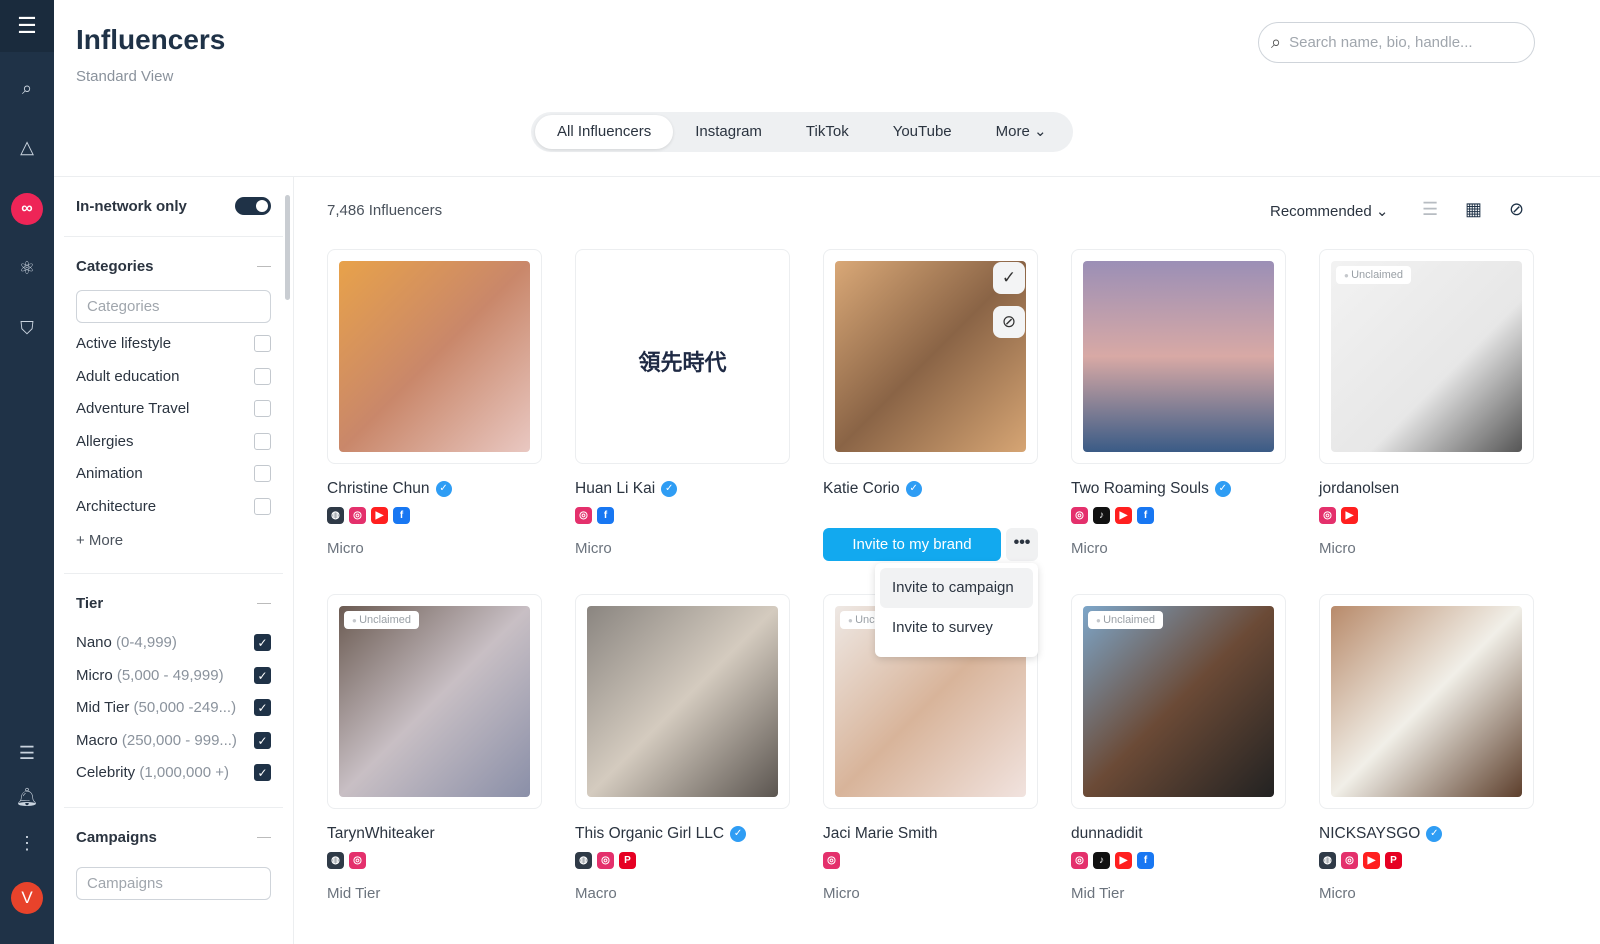  What do you see at coordinates (173, 740) in the screenshot?
I see `tier-option: Macro (250,000 - 999...) ✓` at bounding box center [173, 740].